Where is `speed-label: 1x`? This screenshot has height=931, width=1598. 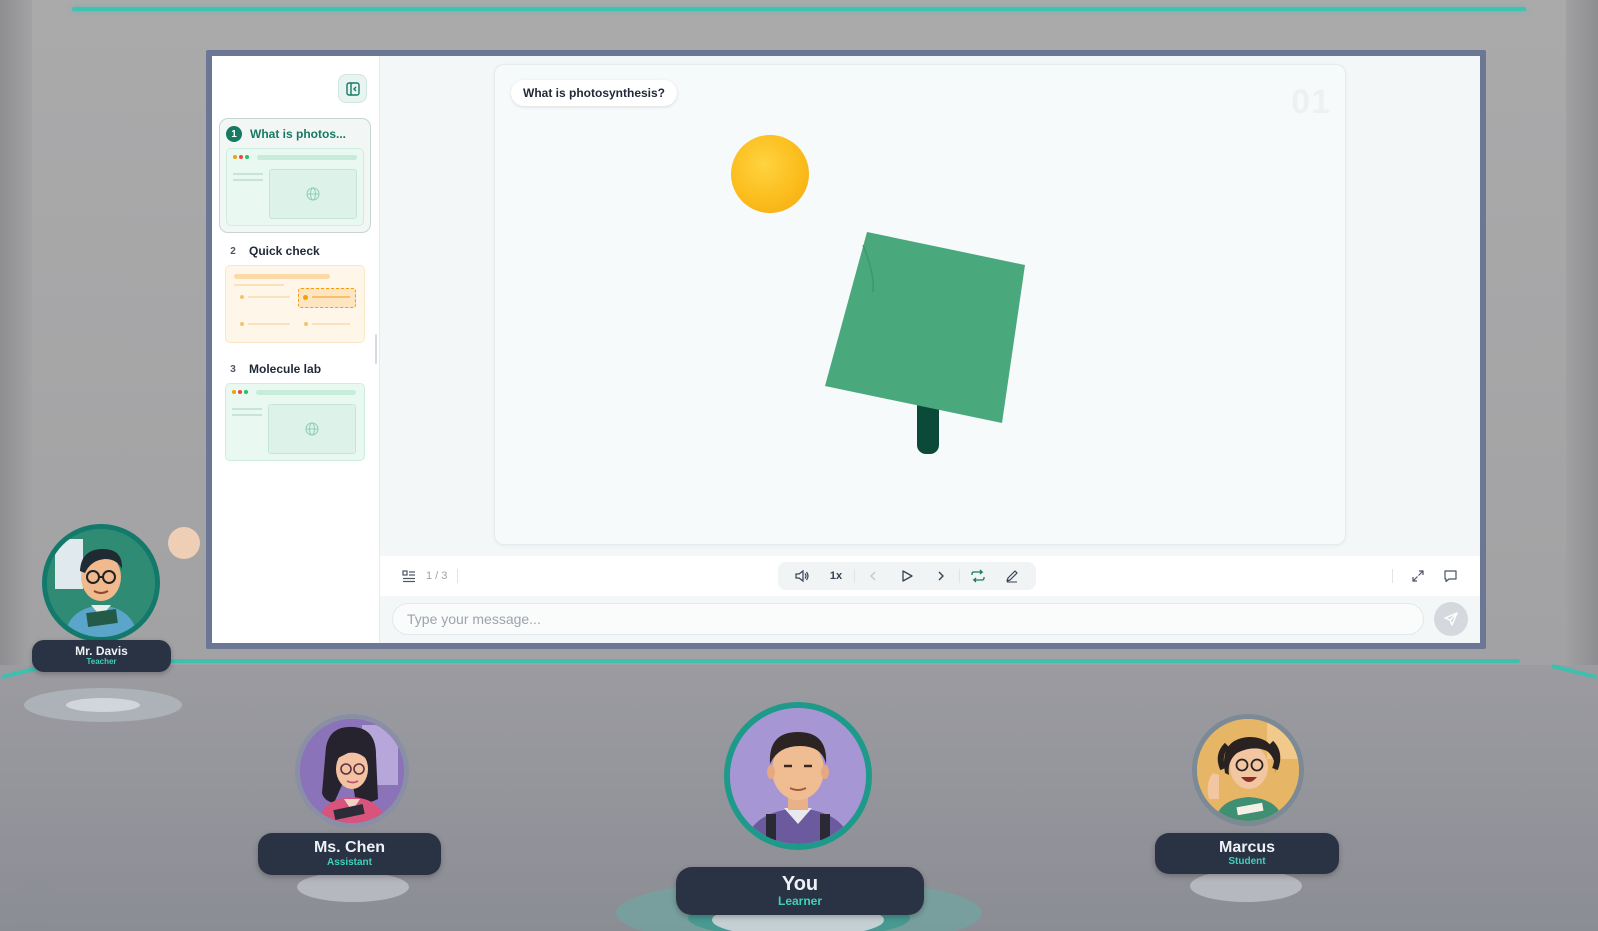 speed-label: 1x is located at coordinates (836, 576).